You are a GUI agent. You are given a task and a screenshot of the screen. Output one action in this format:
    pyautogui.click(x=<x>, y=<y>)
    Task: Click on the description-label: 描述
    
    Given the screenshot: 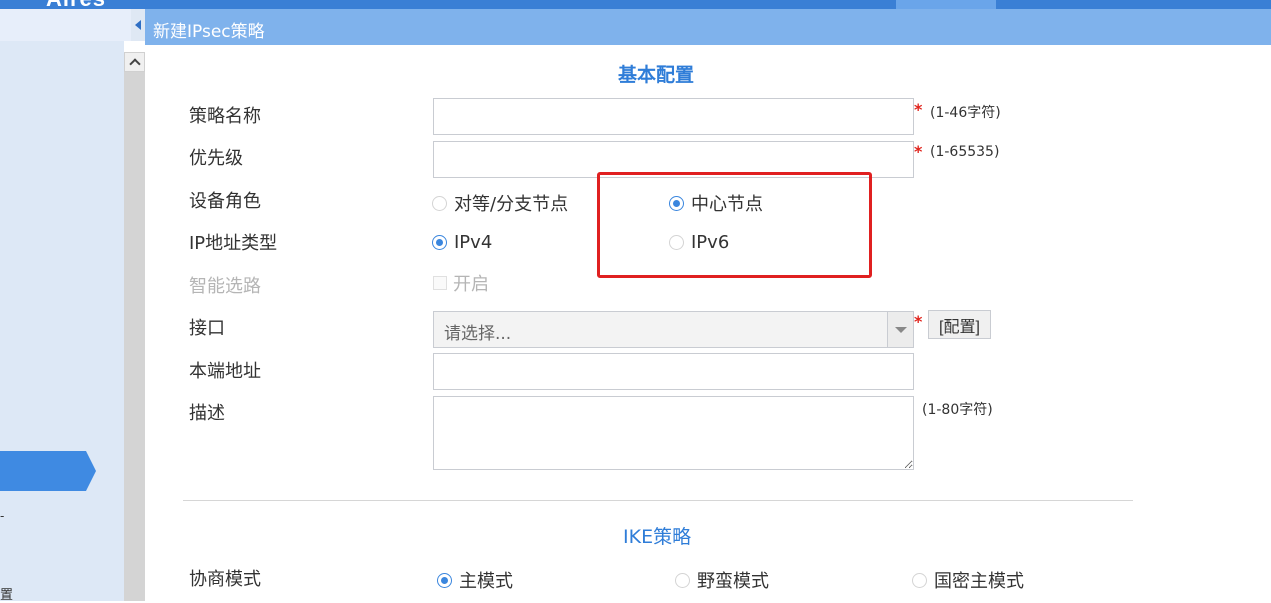 What is the action you would take?
    pyautogui.click(x=207, y=413)
    